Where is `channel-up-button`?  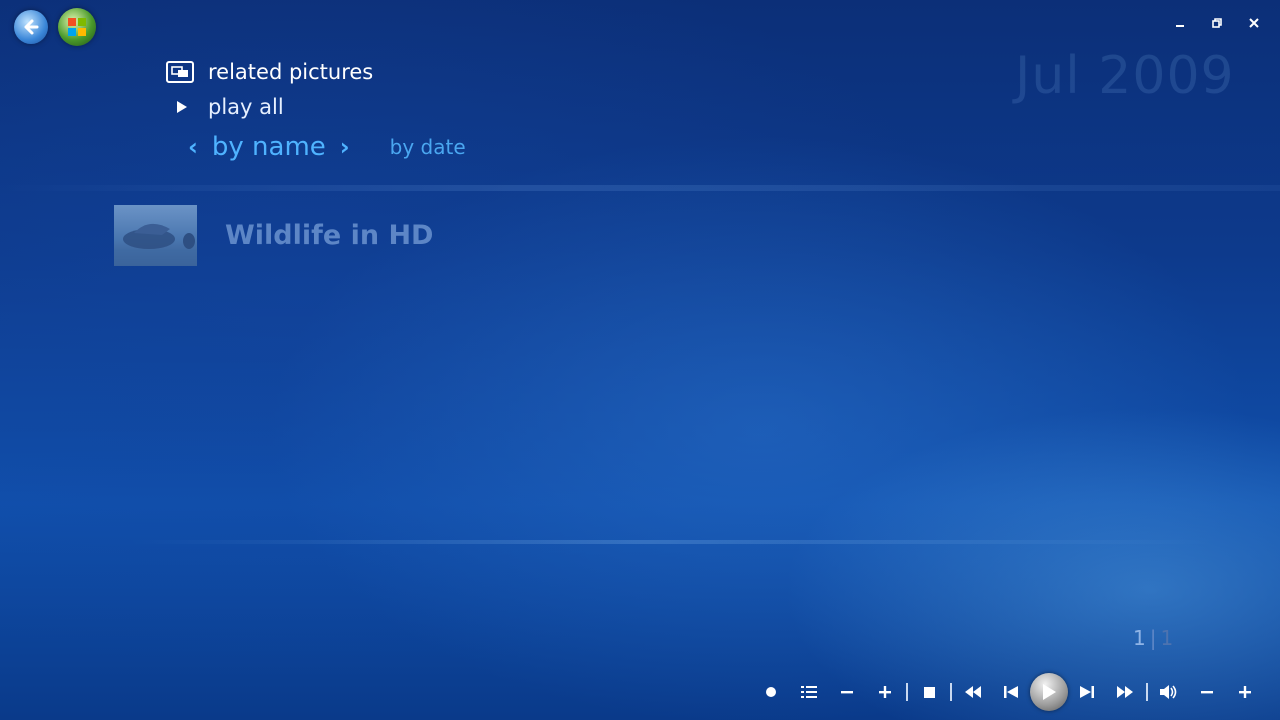
channel-up-button is located at coordinates (885, 692).